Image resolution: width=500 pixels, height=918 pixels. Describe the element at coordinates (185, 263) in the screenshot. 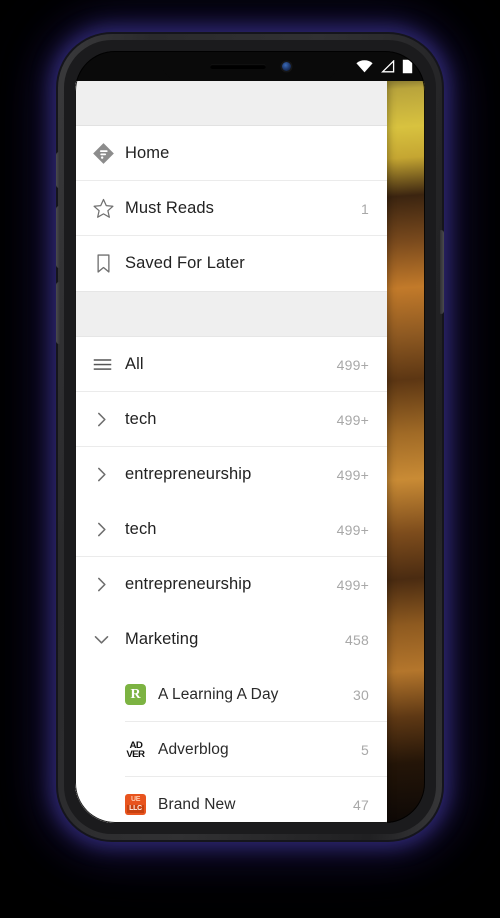

I see `drawer-item-label: Saved For Later` at that location.